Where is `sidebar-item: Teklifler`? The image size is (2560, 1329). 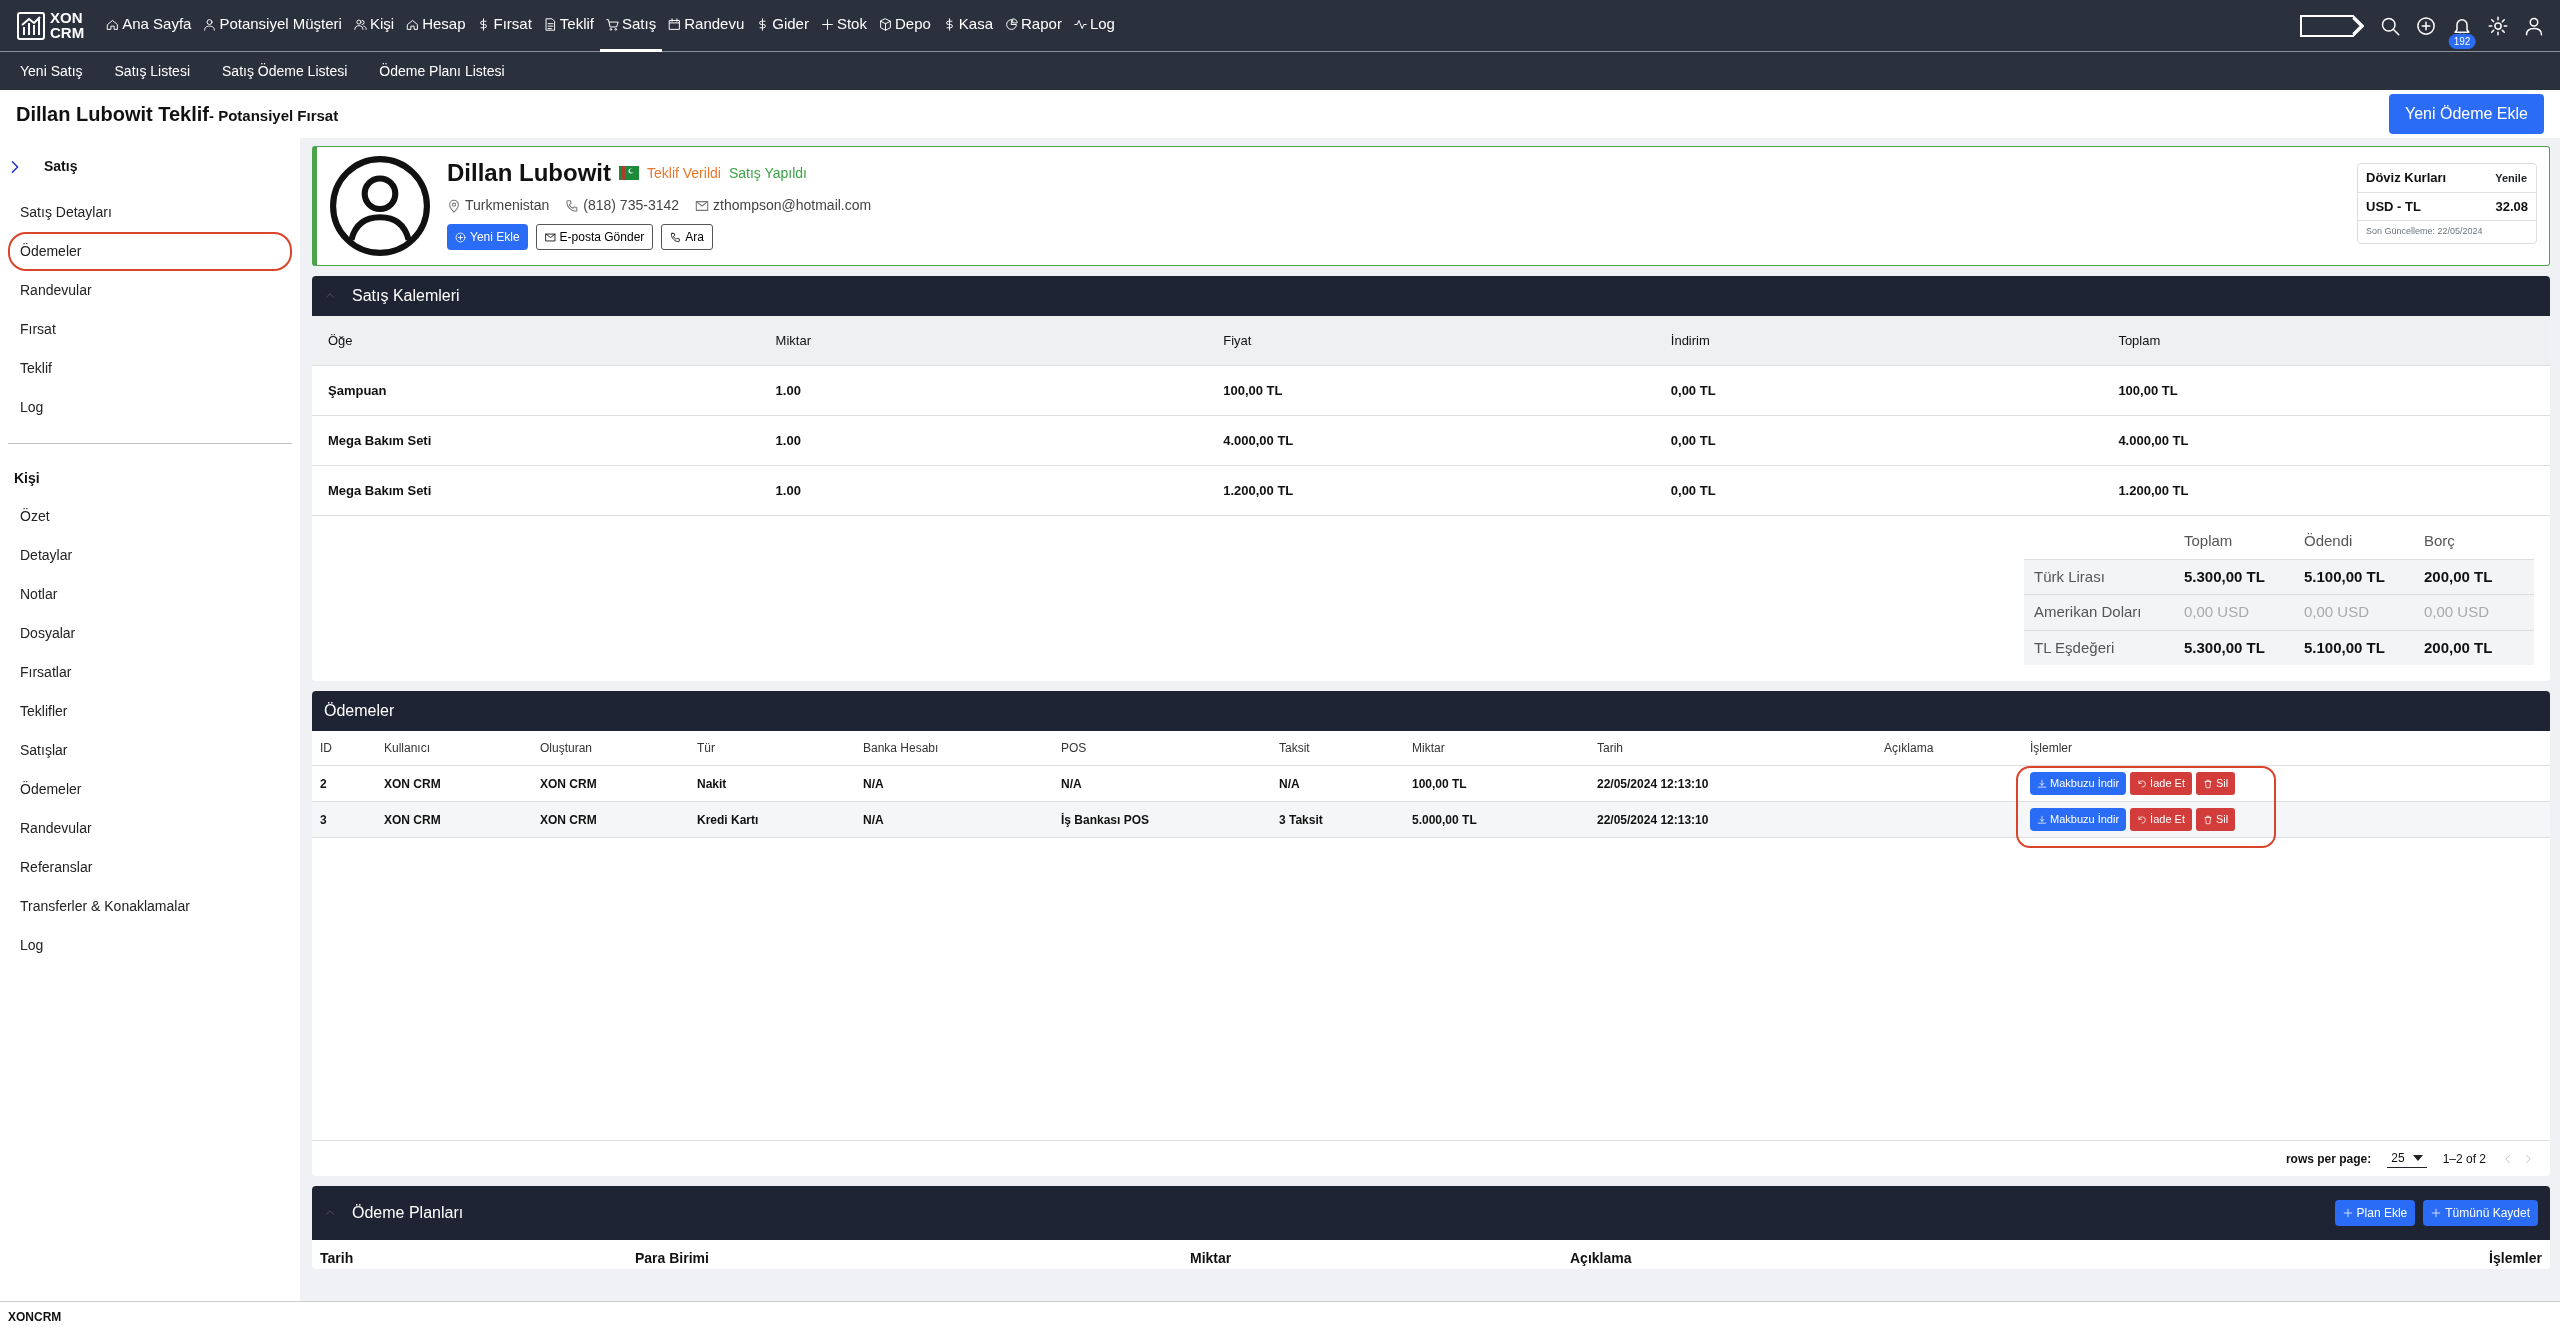
sidebar-item: Teklifler is located at coordinates (150, 711).